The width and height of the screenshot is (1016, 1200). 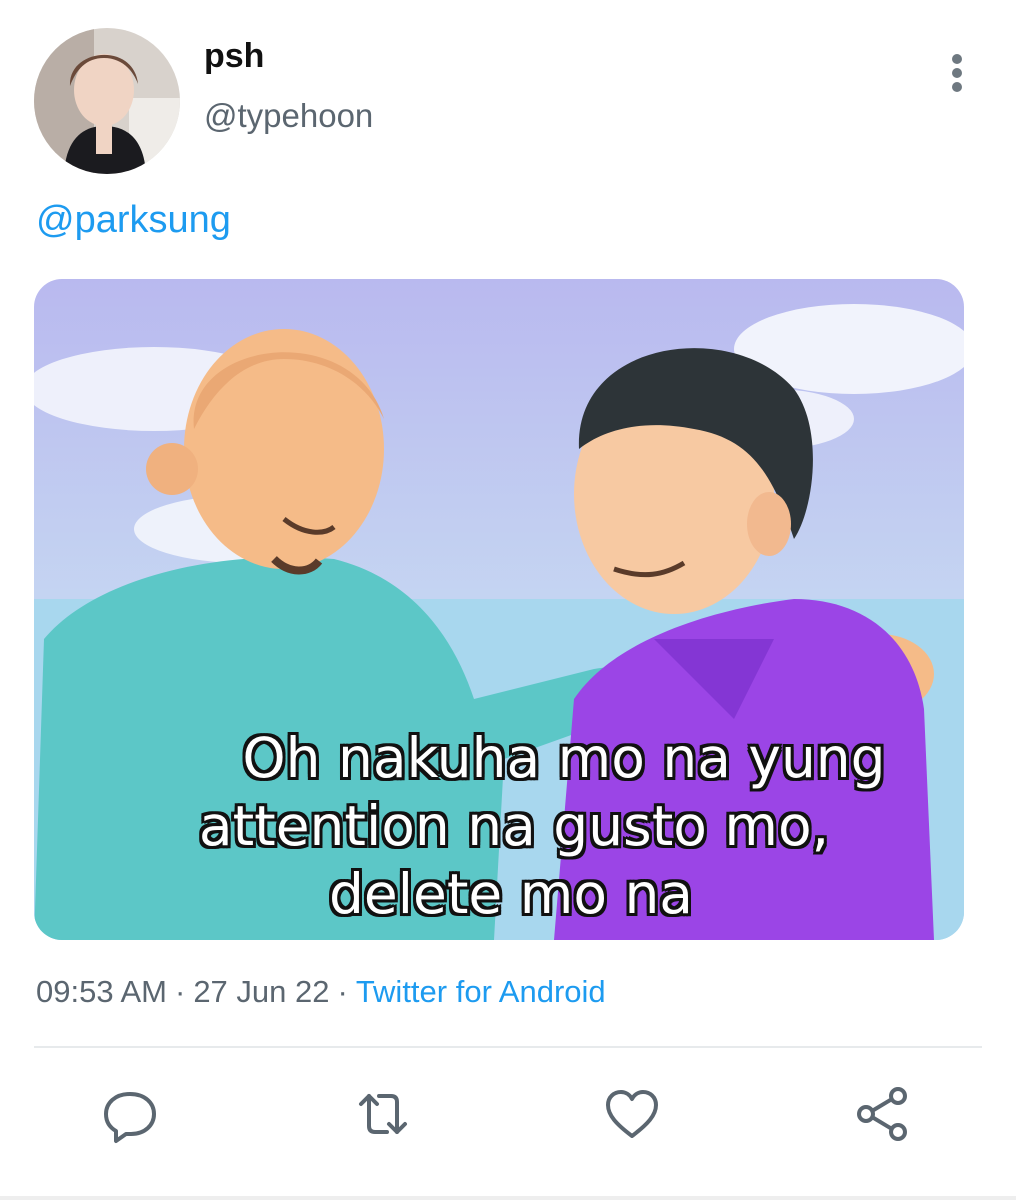 What do you see at coordinates (261, 991) in the screenshot?
I see `tweet-date: 27 Jun 22` at bounding box center [261, 991].